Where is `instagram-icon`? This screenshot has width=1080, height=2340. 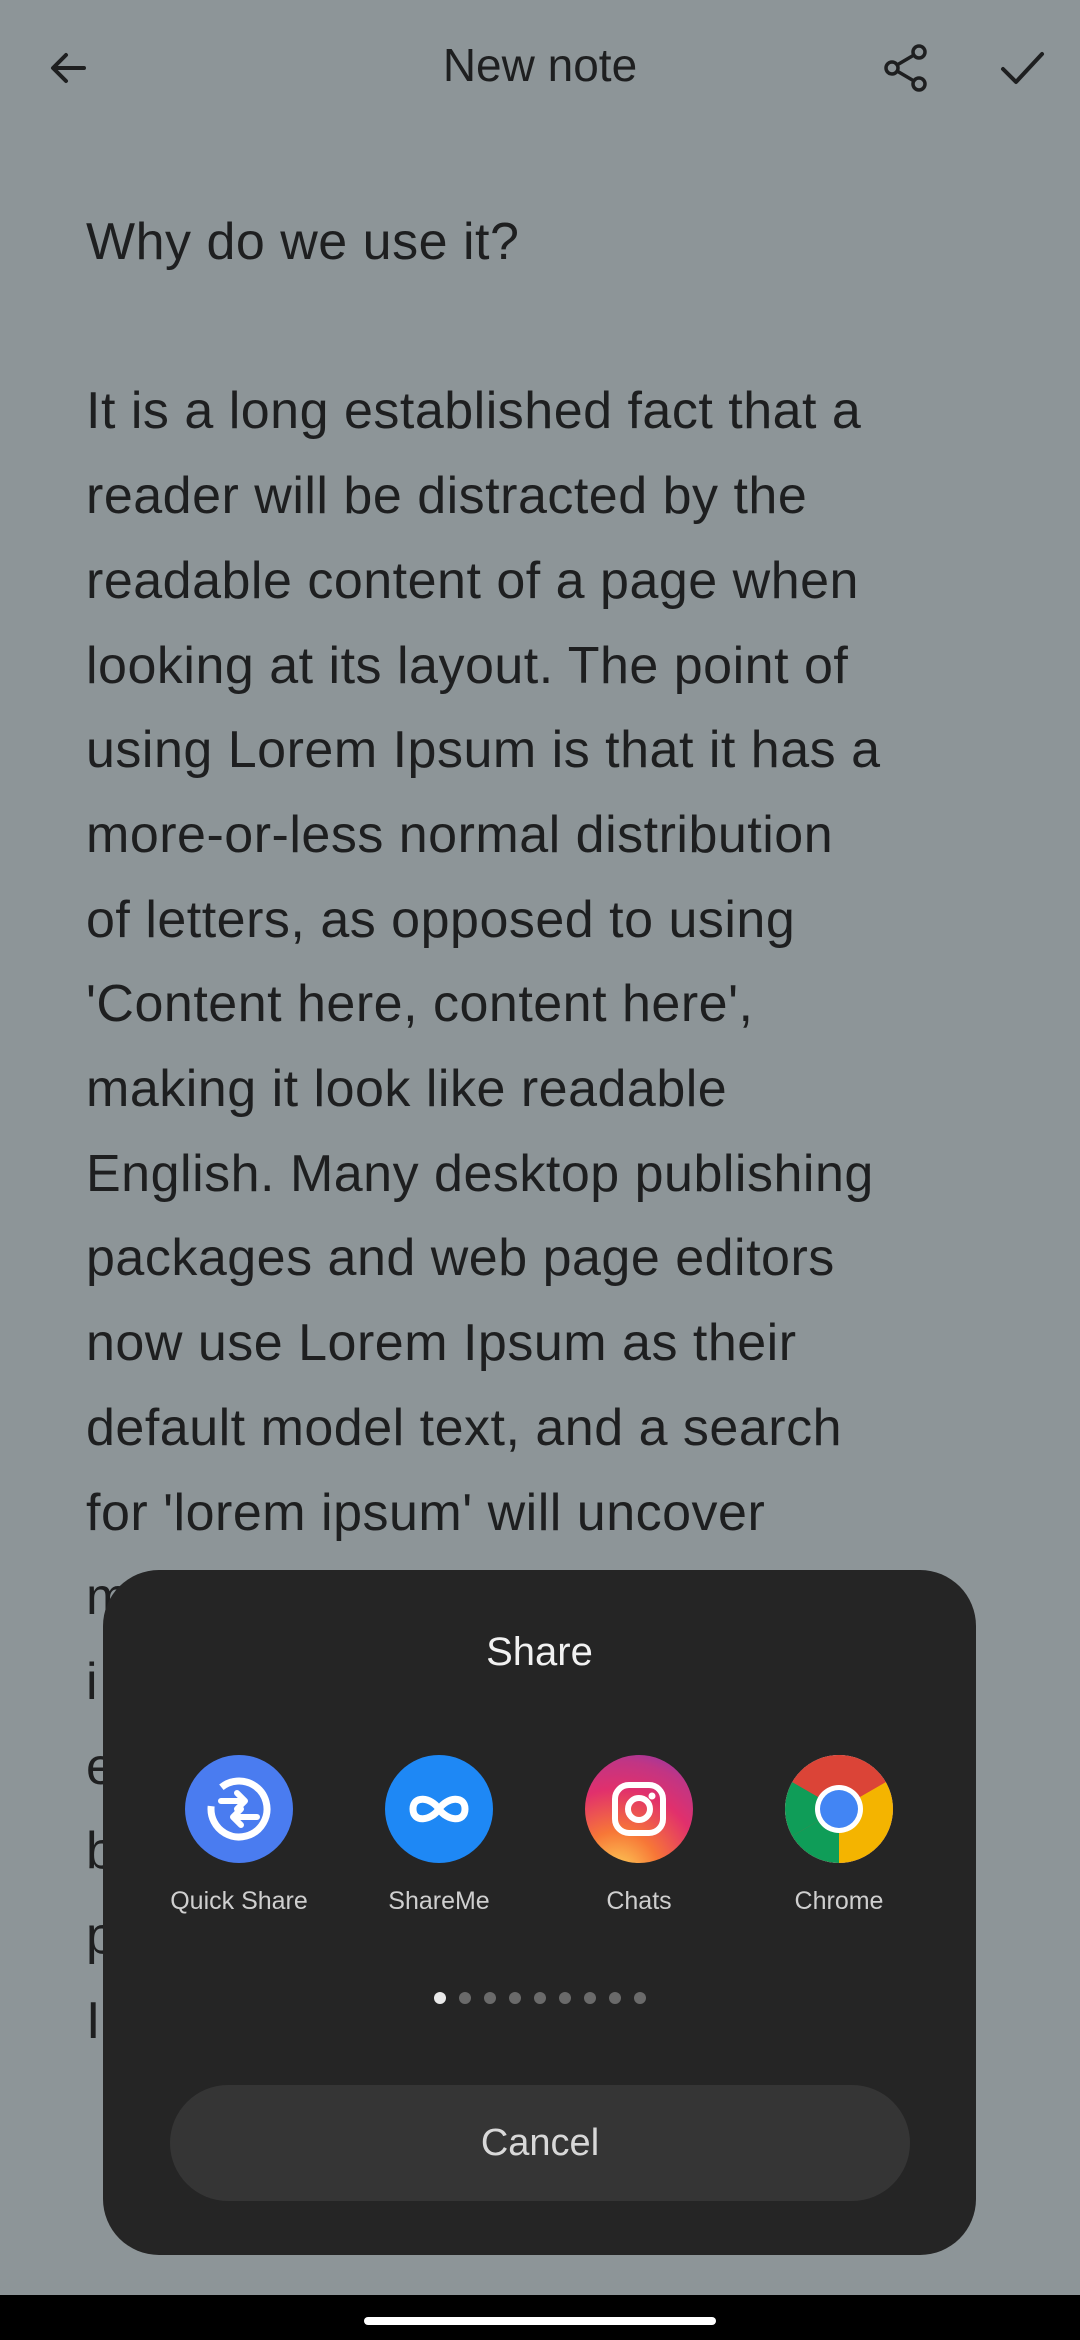
instagram-icon is located at coordinates (639, 1809).